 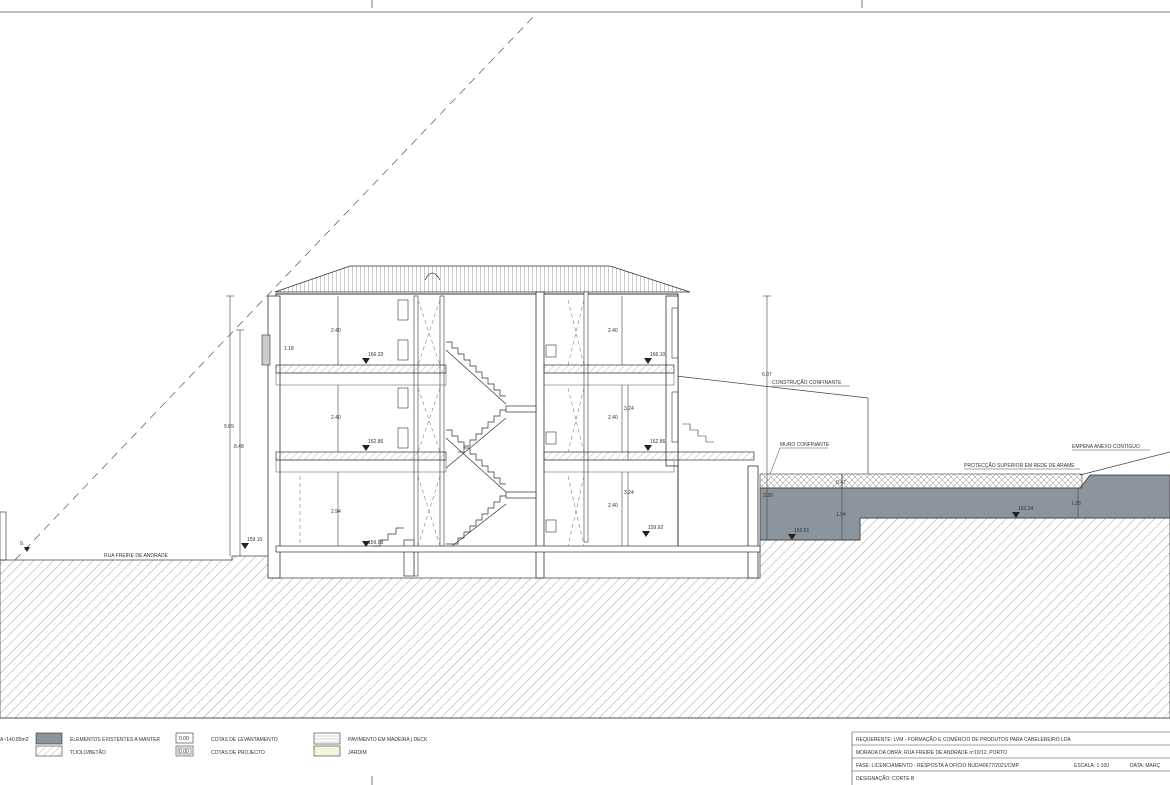 What do you see at coordinates (768, 496) in the screenshot?
I see `dim-wall-1: 3.30` at bounding box center [768, 496].